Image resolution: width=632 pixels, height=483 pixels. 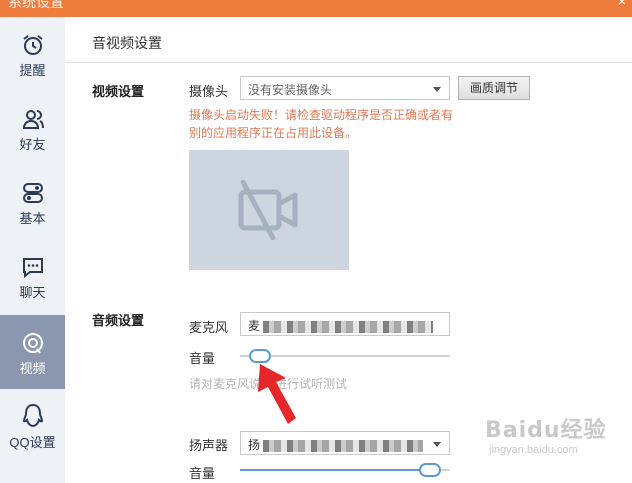 I want to click on sidebar-item-label: 基本, so click(x=32, y=218).